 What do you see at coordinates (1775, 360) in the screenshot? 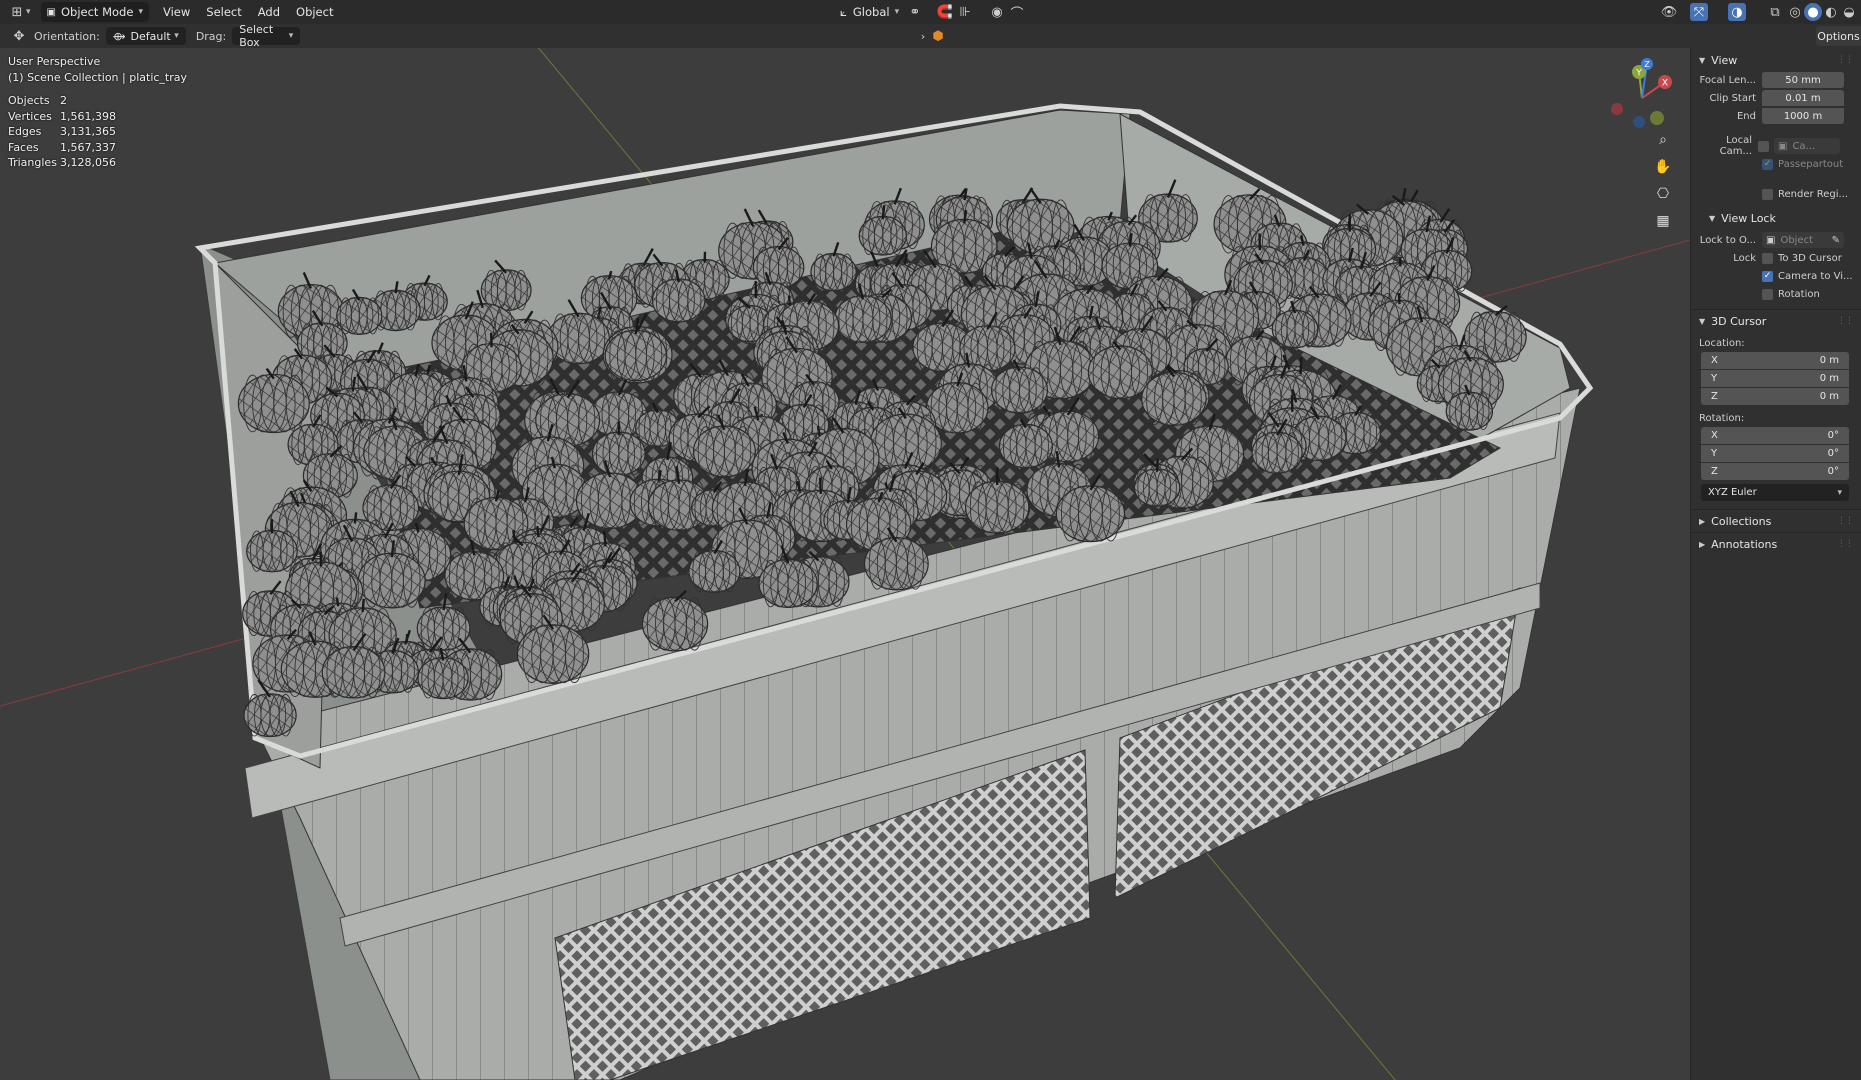
I see `cursor-location-x: X 0 m` at bounding box center [1775, 360].